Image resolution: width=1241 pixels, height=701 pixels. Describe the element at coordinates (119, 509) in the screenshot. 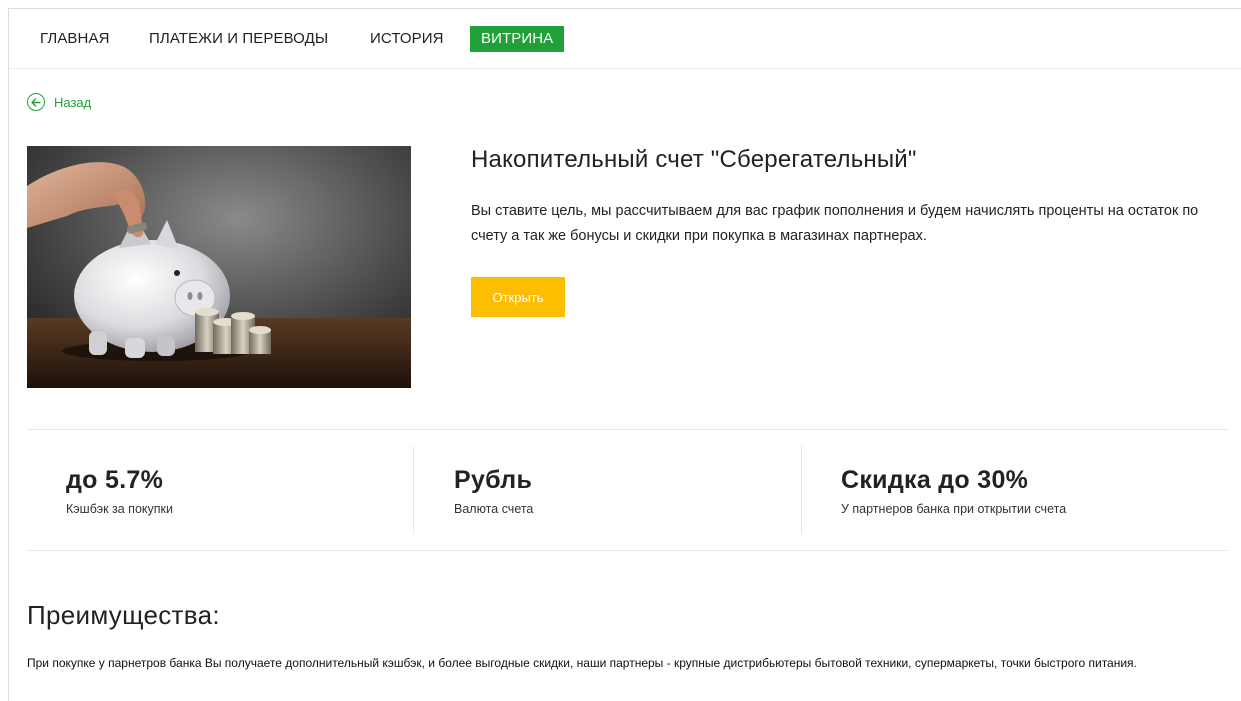

I see `stat-label-cashback: Кэшбэк за покупки` at that location.